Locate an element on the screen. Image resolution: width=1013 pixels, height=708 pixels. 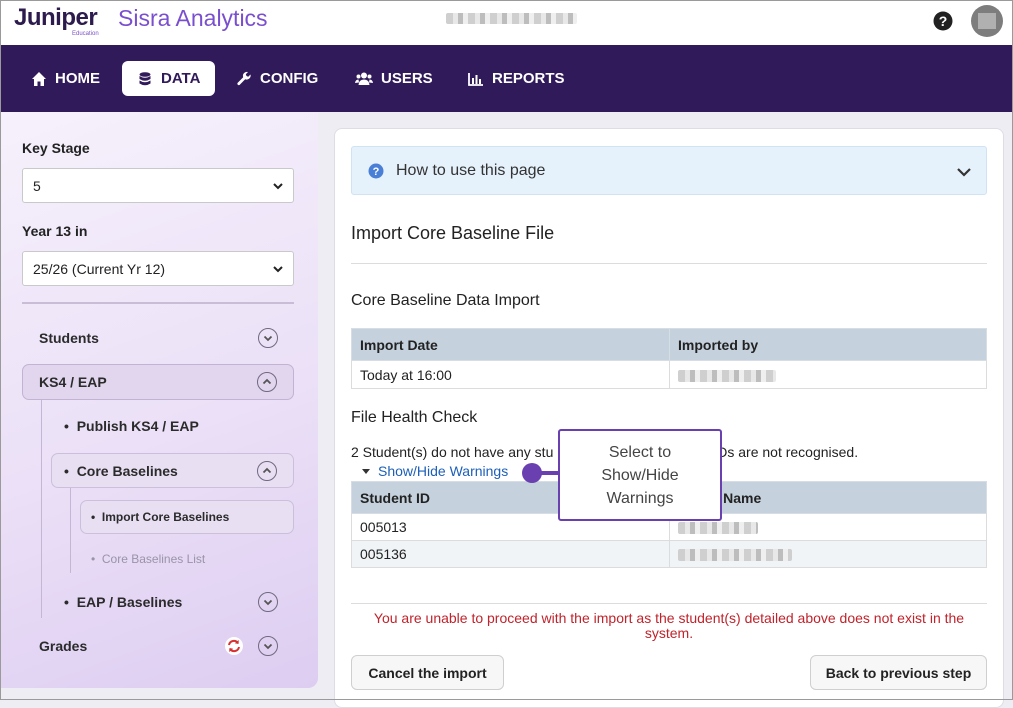
sync-icon is located at coordinates (234, 646).